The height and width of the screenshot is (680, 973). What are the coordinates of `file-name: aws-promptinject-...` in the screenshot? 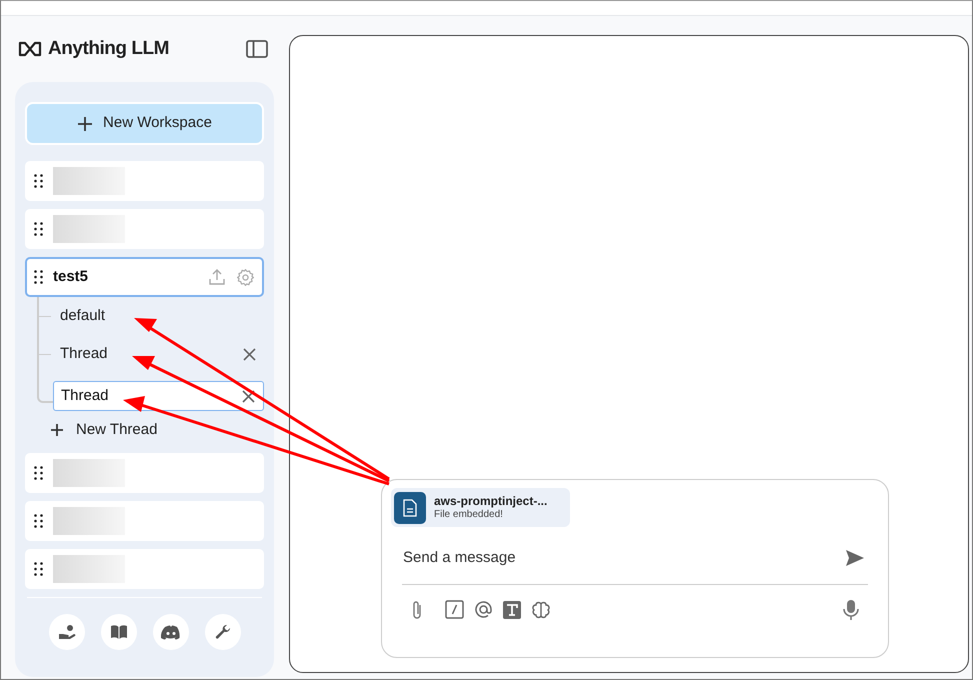 It's located at (491, 501).